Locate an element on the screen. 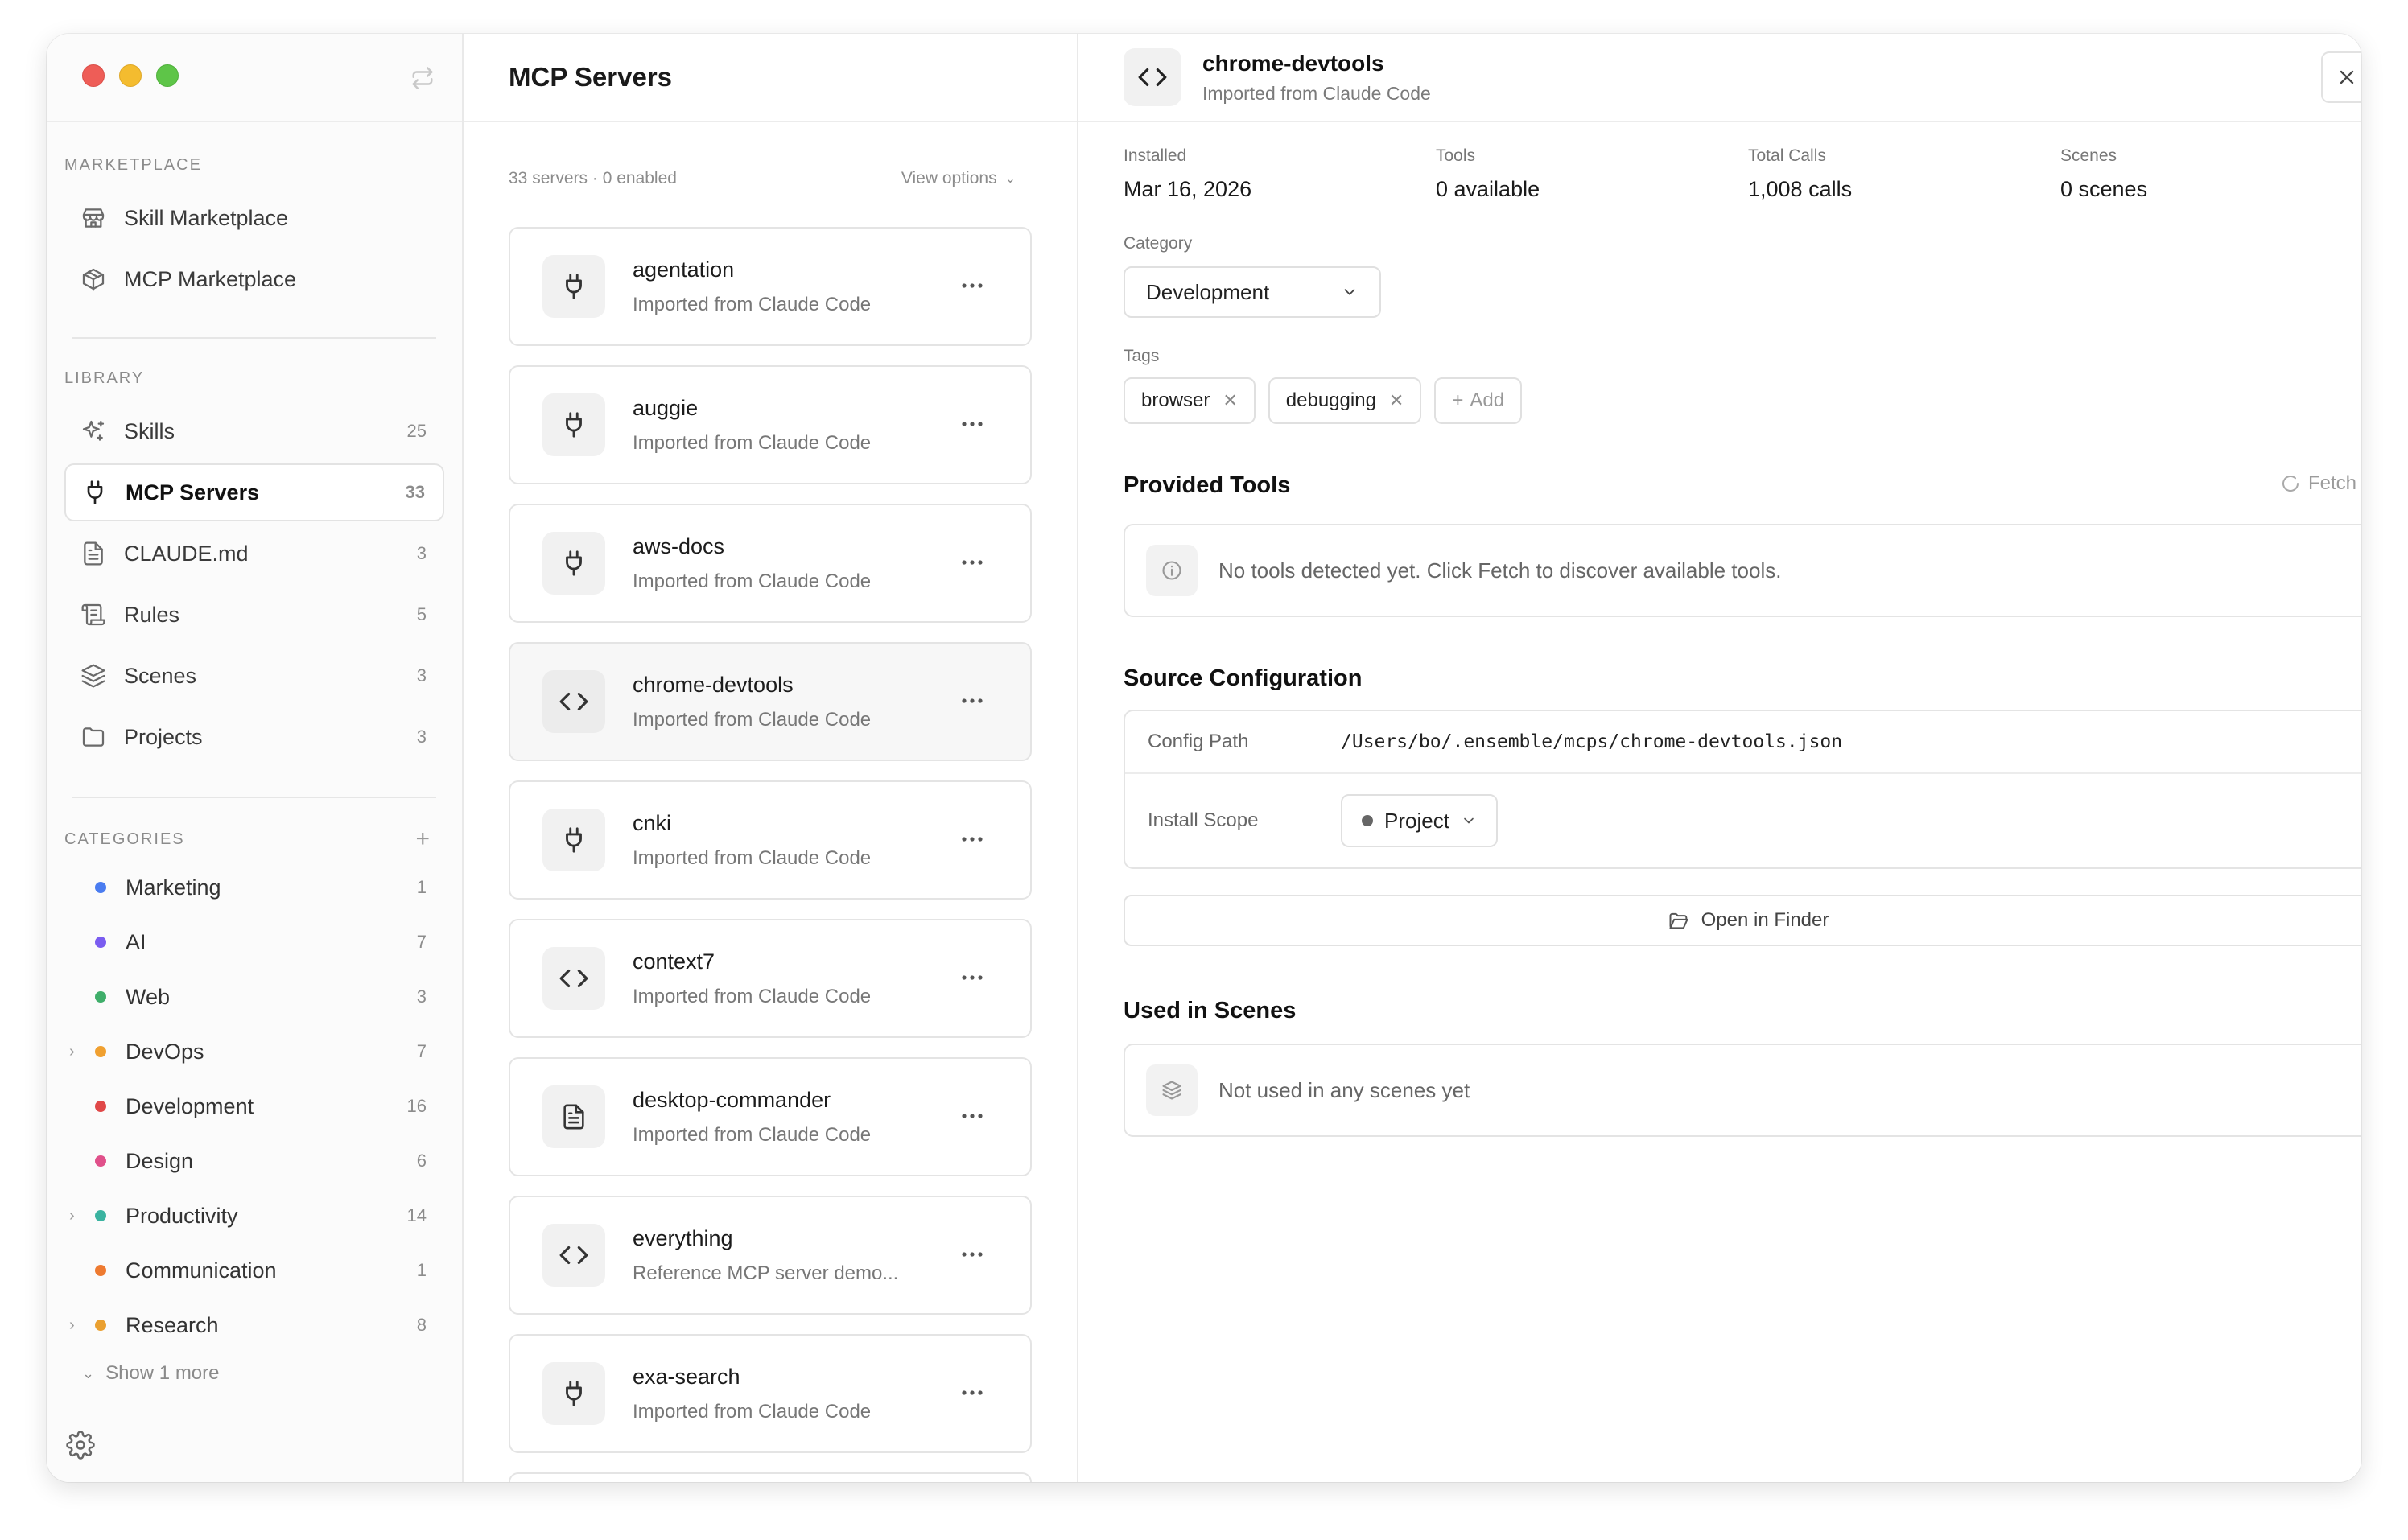 This screenshot has height=1540, width=2408. server-name: exa-search is located at coordinates (686, 1376).